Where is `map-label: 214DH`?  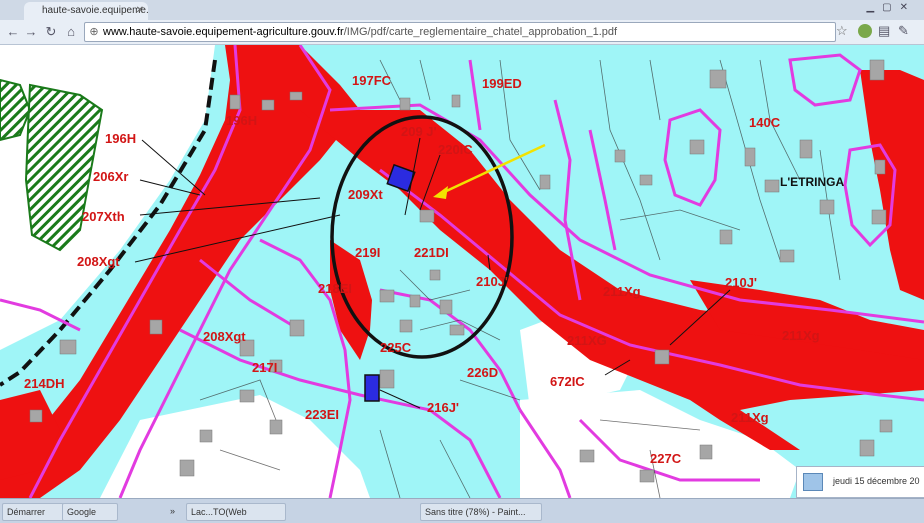
map-label: 214DH is located at coordinates (44, 383).